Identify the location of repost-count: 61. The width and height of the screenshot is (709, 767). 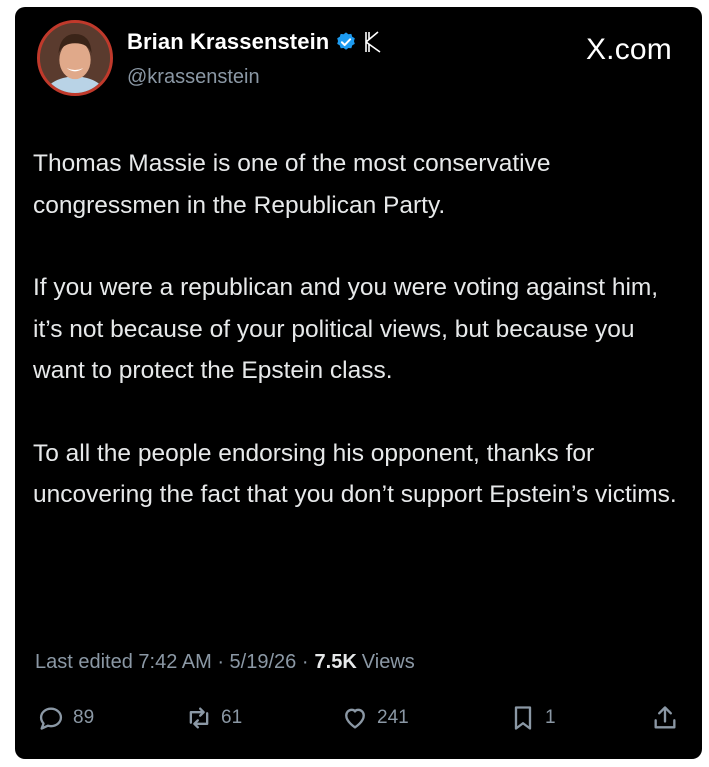
(232, 717).